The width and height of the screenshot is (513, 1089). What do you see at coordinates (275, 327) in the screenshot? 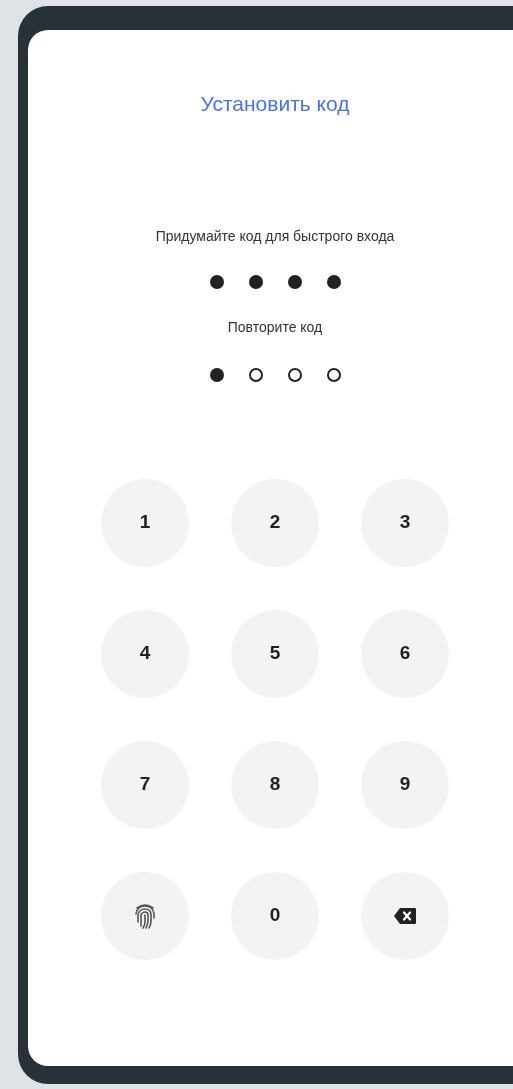
I see `repeat-code-prompt: Повторите код` at bounding box center [275, 327].